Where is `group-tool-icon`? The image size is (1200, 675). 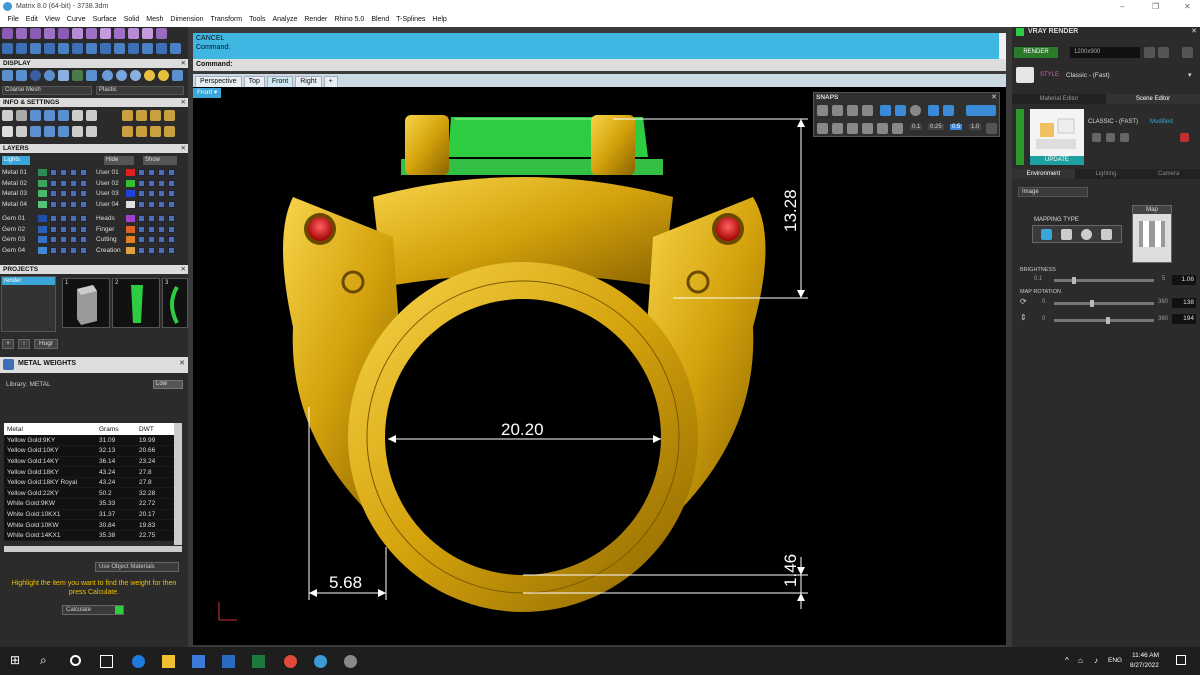
group-tool-icon is located at coordinates (119, 48).